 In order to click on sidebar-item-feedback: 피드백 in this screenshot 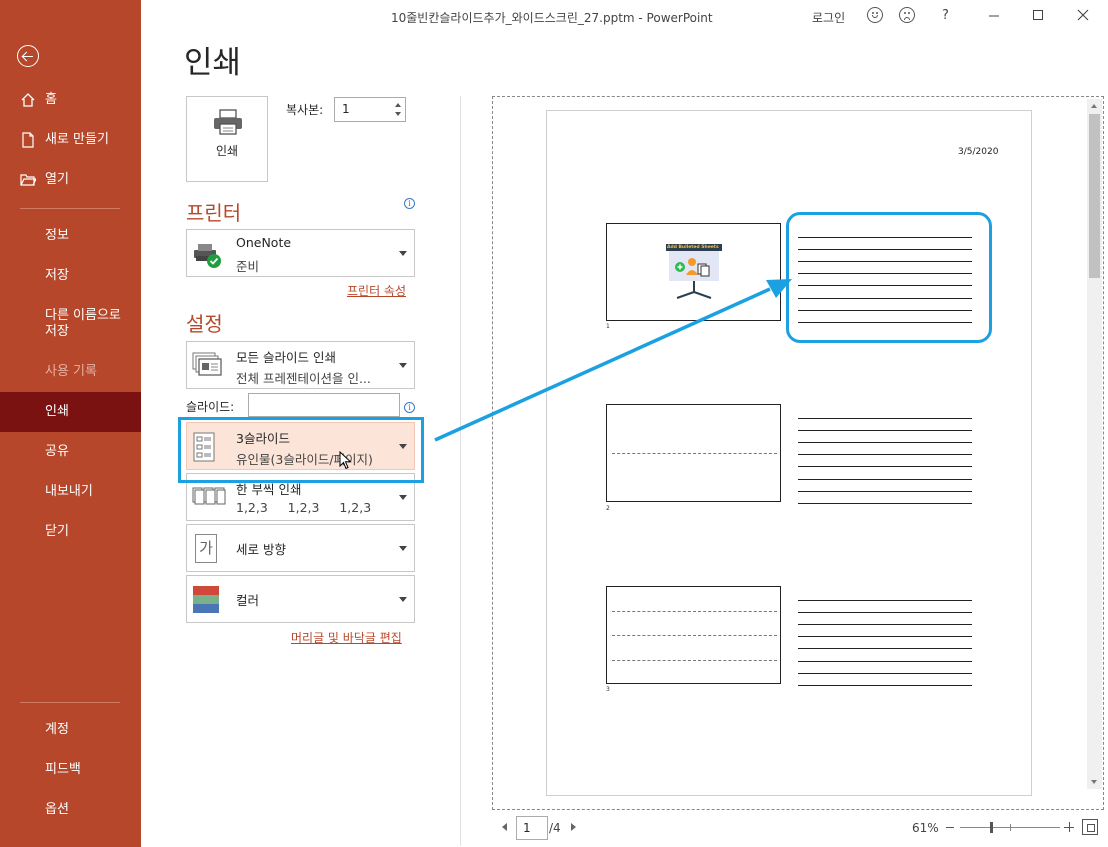, I will do `click(70, 770)`.